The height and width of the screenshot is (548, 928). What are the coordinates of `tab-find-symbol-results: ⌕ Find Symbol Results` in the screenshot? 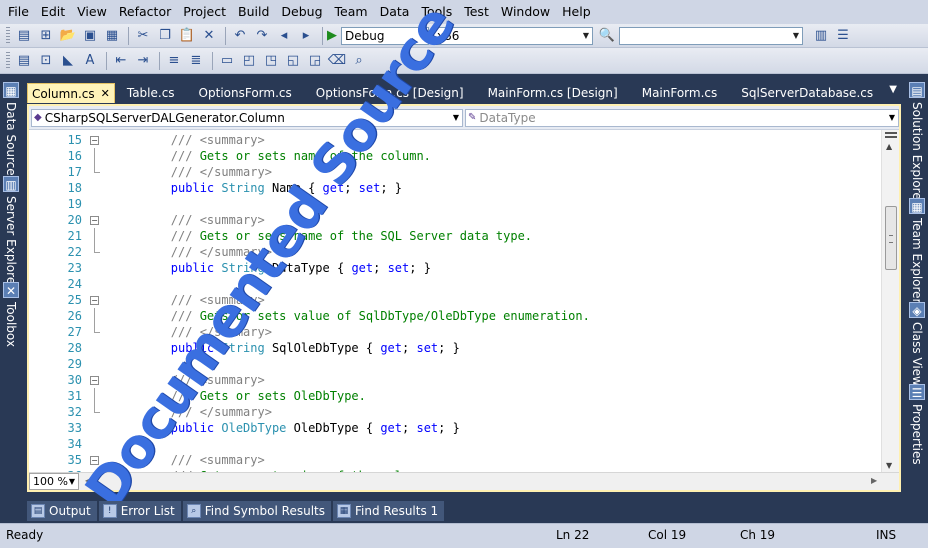 It's located at (256, 511).